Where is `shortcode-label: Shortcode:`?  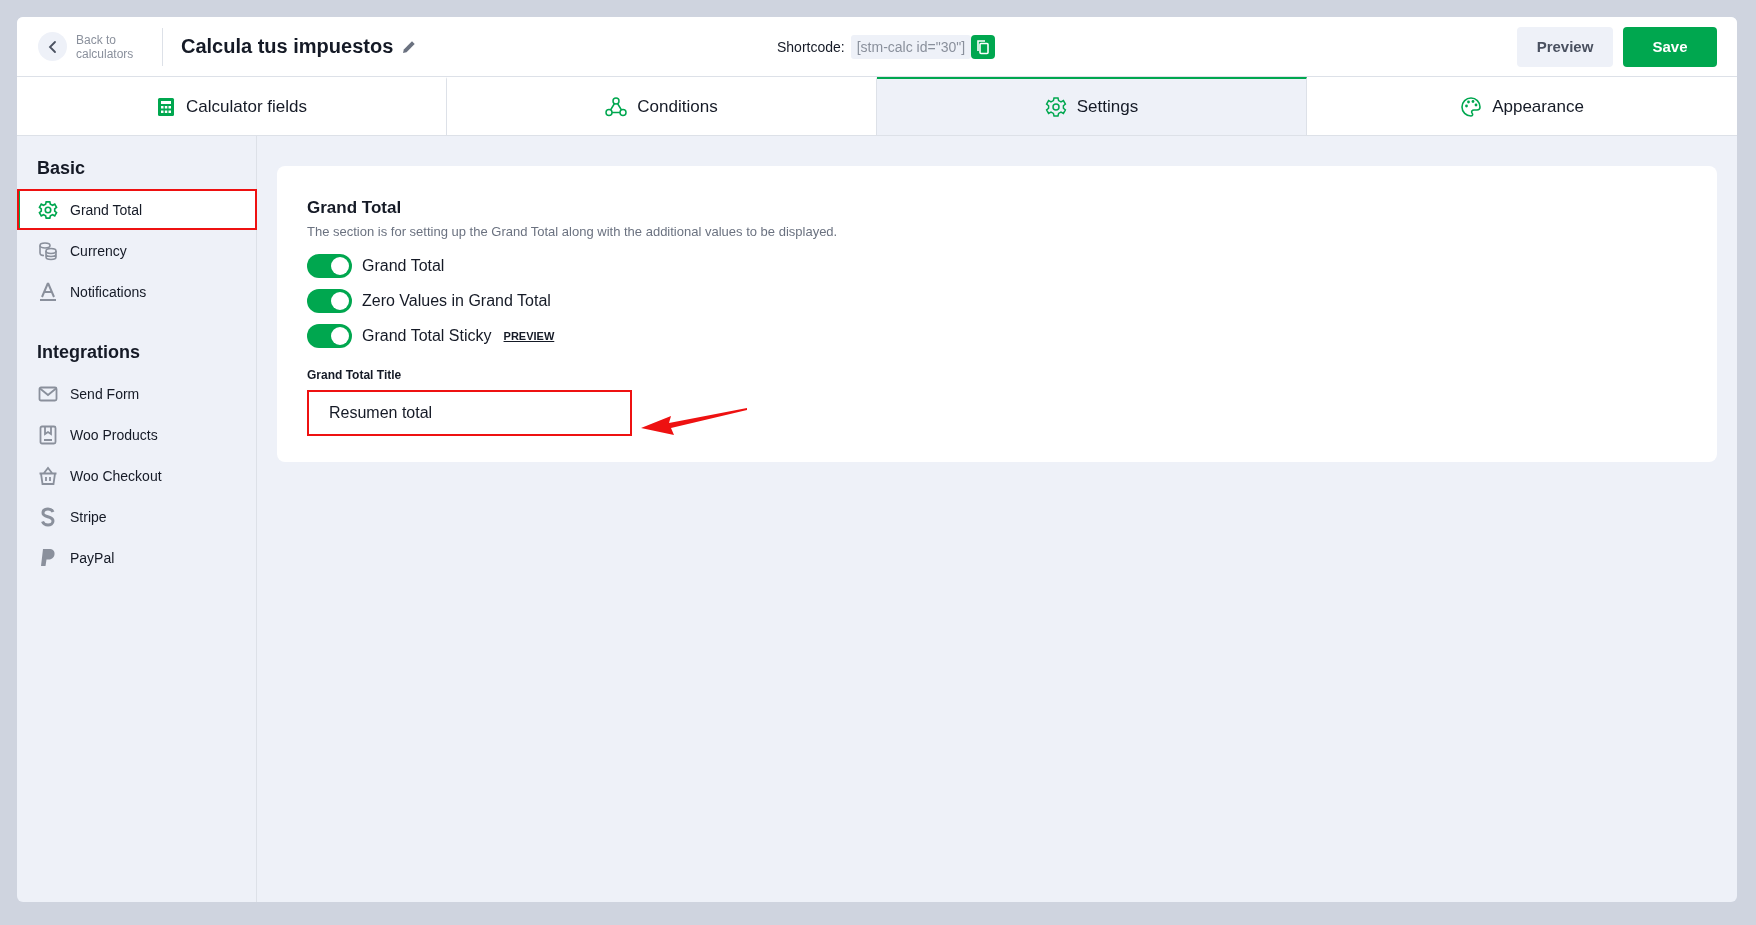
shortcode-label: Shortcode: is located at coordinates (811, 46).